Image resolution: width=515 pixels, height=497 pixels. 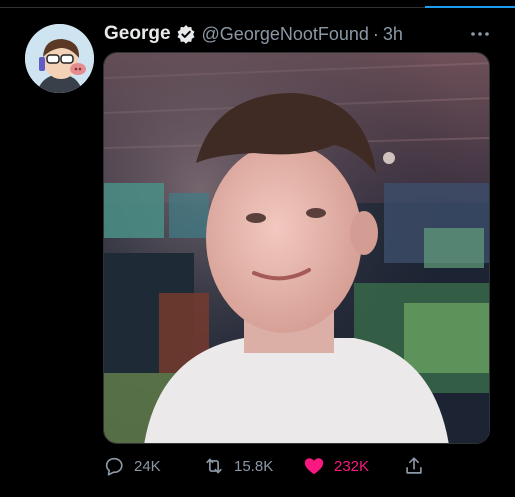 What do you see at coordinates (186, 34) in the screenshot?
I see `verified-badge-icon` at bounding box center [186, 34].